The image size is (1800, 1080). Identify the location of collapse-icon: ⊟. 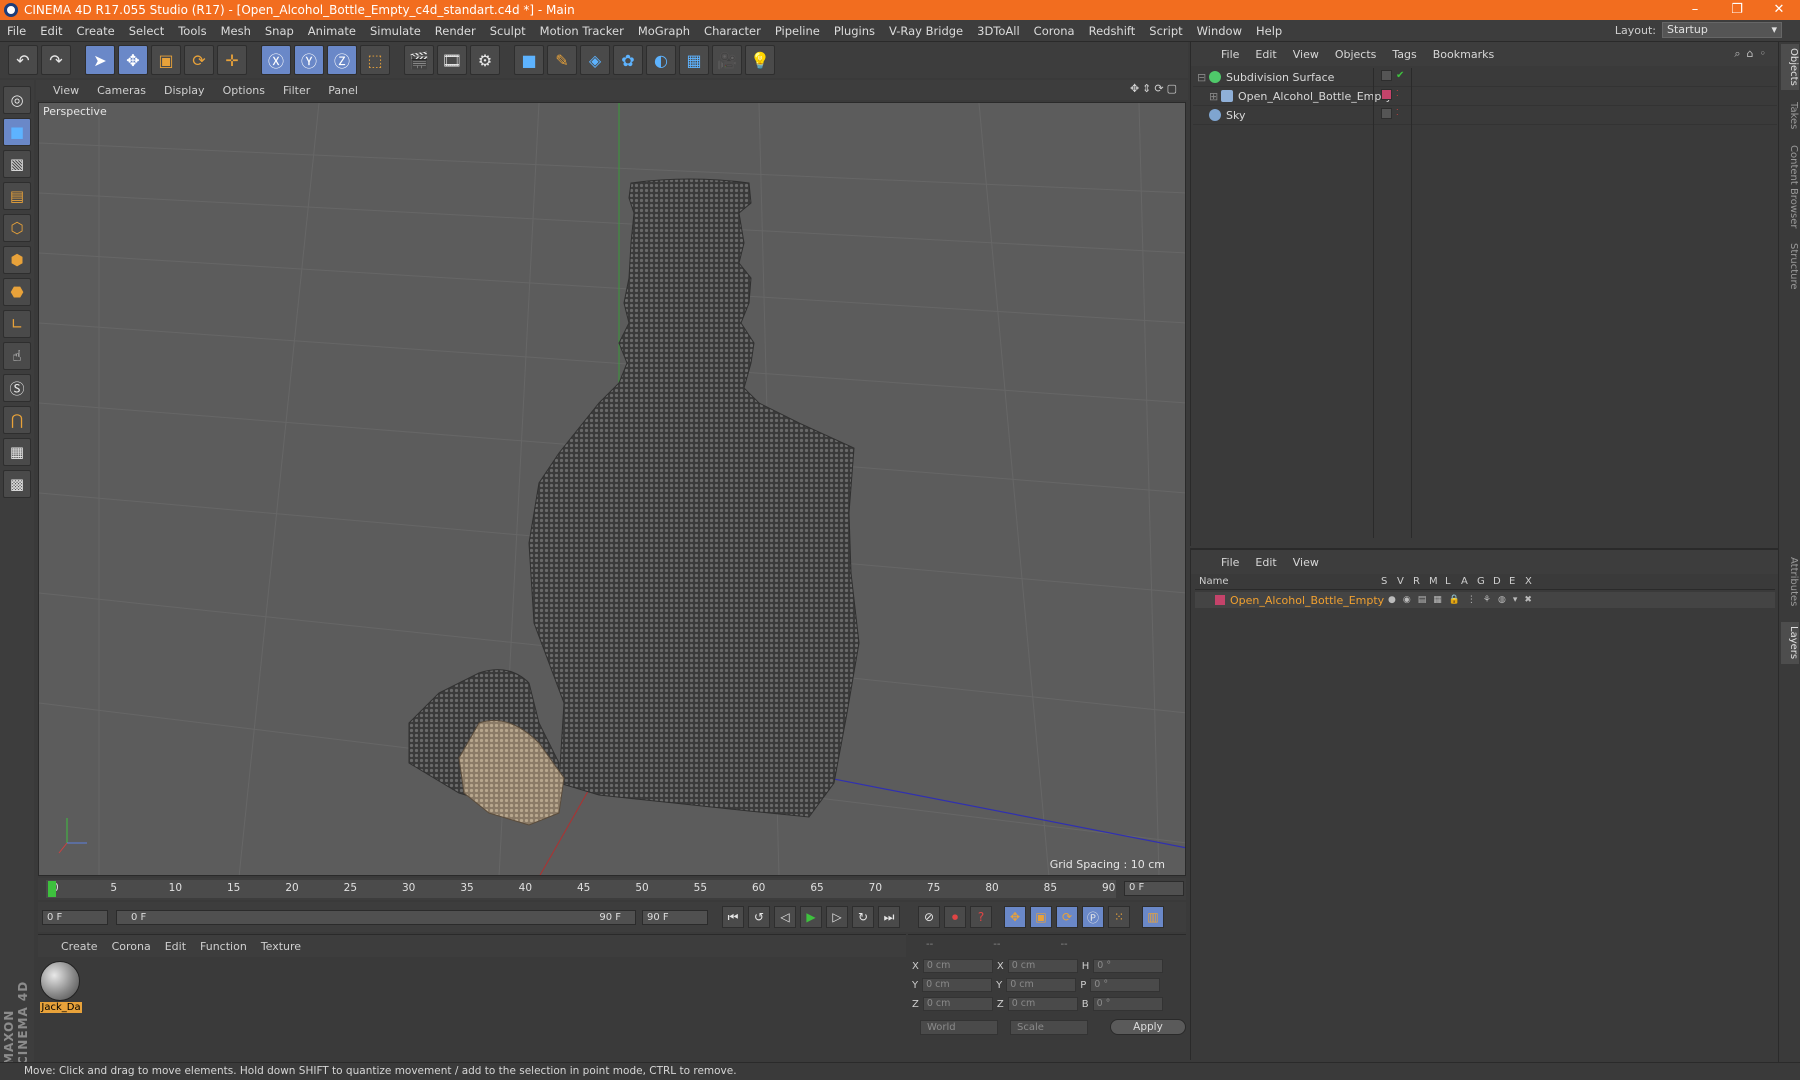
(1203, 77).